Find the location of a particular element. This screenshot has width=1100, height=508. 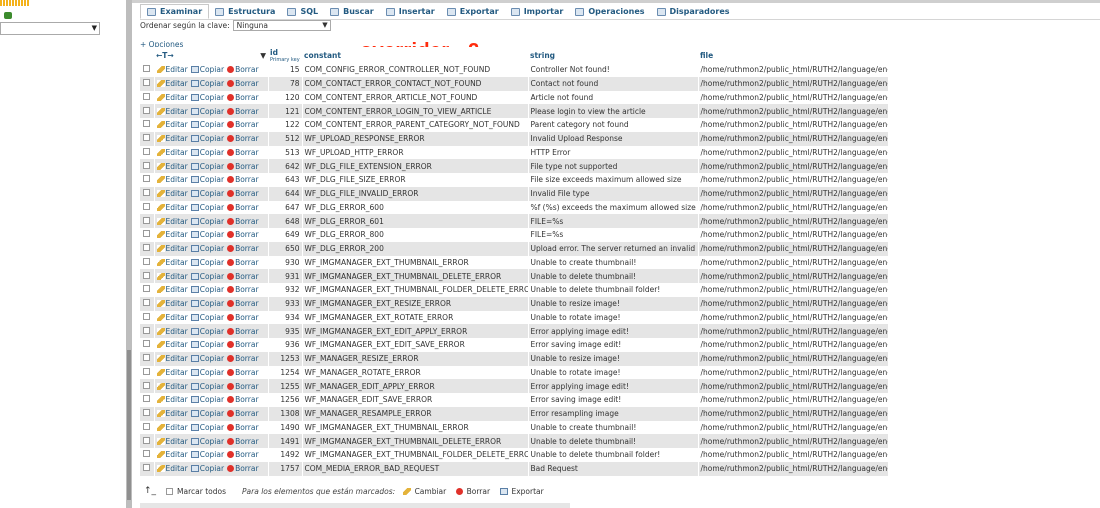

cell-string: Invalid Upload Response is located at coordinates (613, 138).